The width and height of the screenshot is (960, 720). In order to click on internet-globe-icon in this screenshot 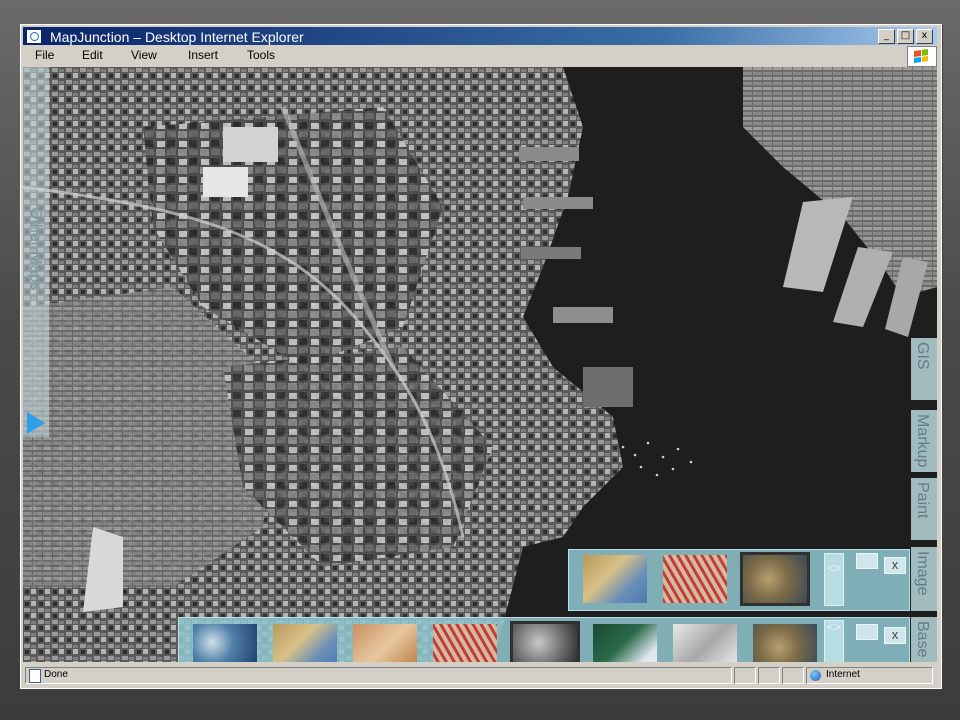, I will do `click(815, 675)`.